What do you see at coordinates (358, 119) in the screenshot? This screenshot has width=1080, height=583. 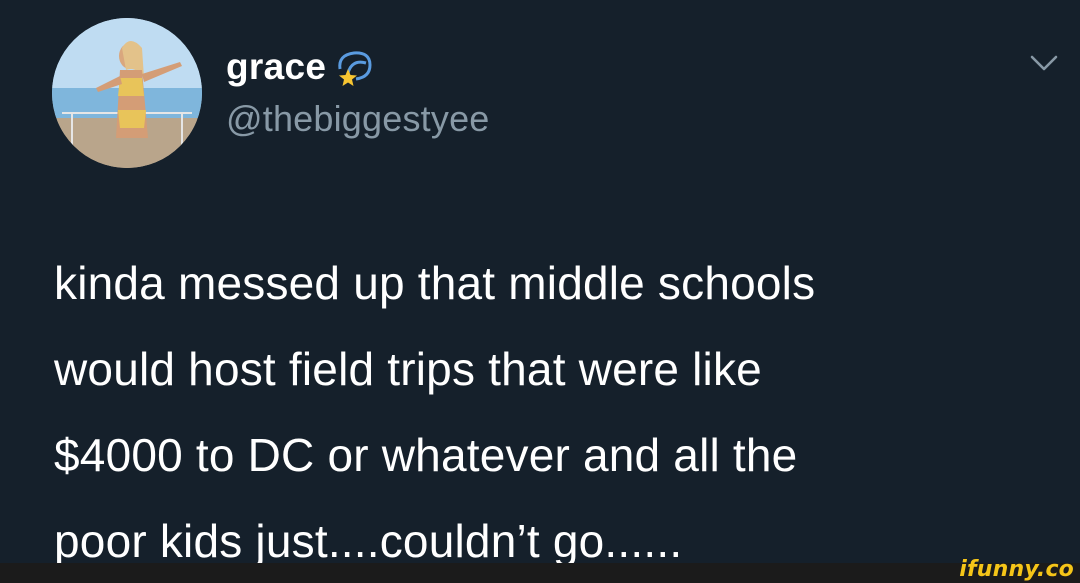 I see `author-handle: @thebiggestyee` at bounding box center [358, 119].